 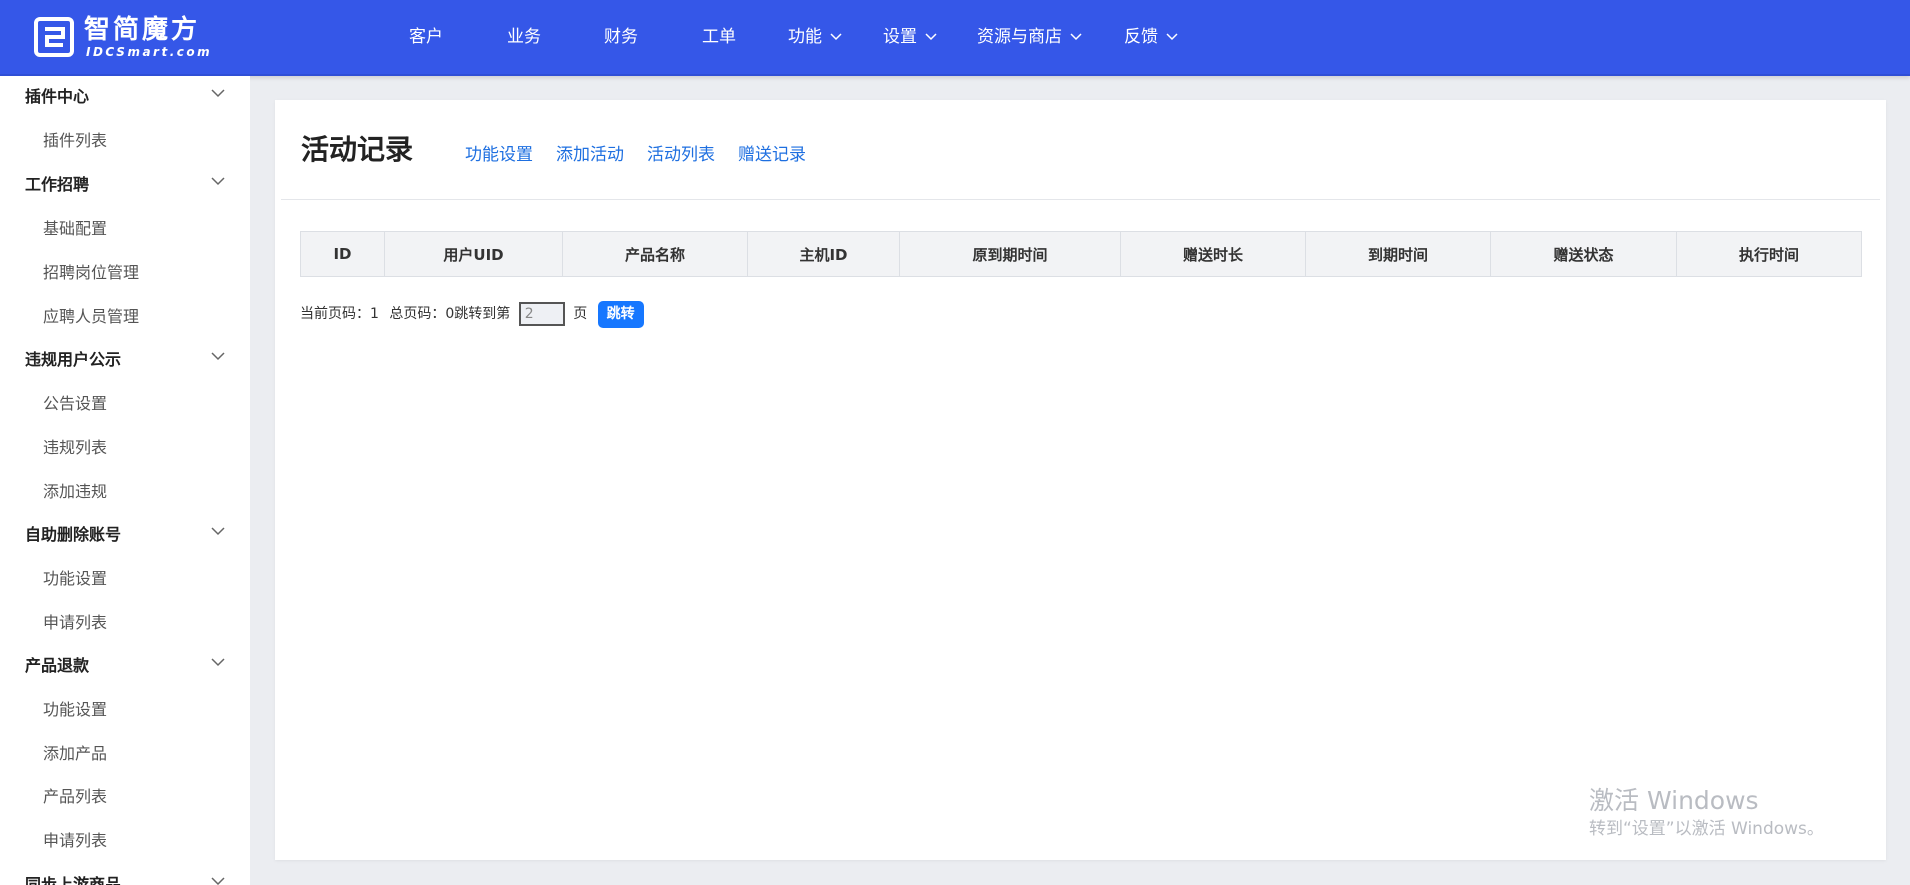 I want to click on sidebar-group-label: 同步上游商品, so click(x=73, y=880).